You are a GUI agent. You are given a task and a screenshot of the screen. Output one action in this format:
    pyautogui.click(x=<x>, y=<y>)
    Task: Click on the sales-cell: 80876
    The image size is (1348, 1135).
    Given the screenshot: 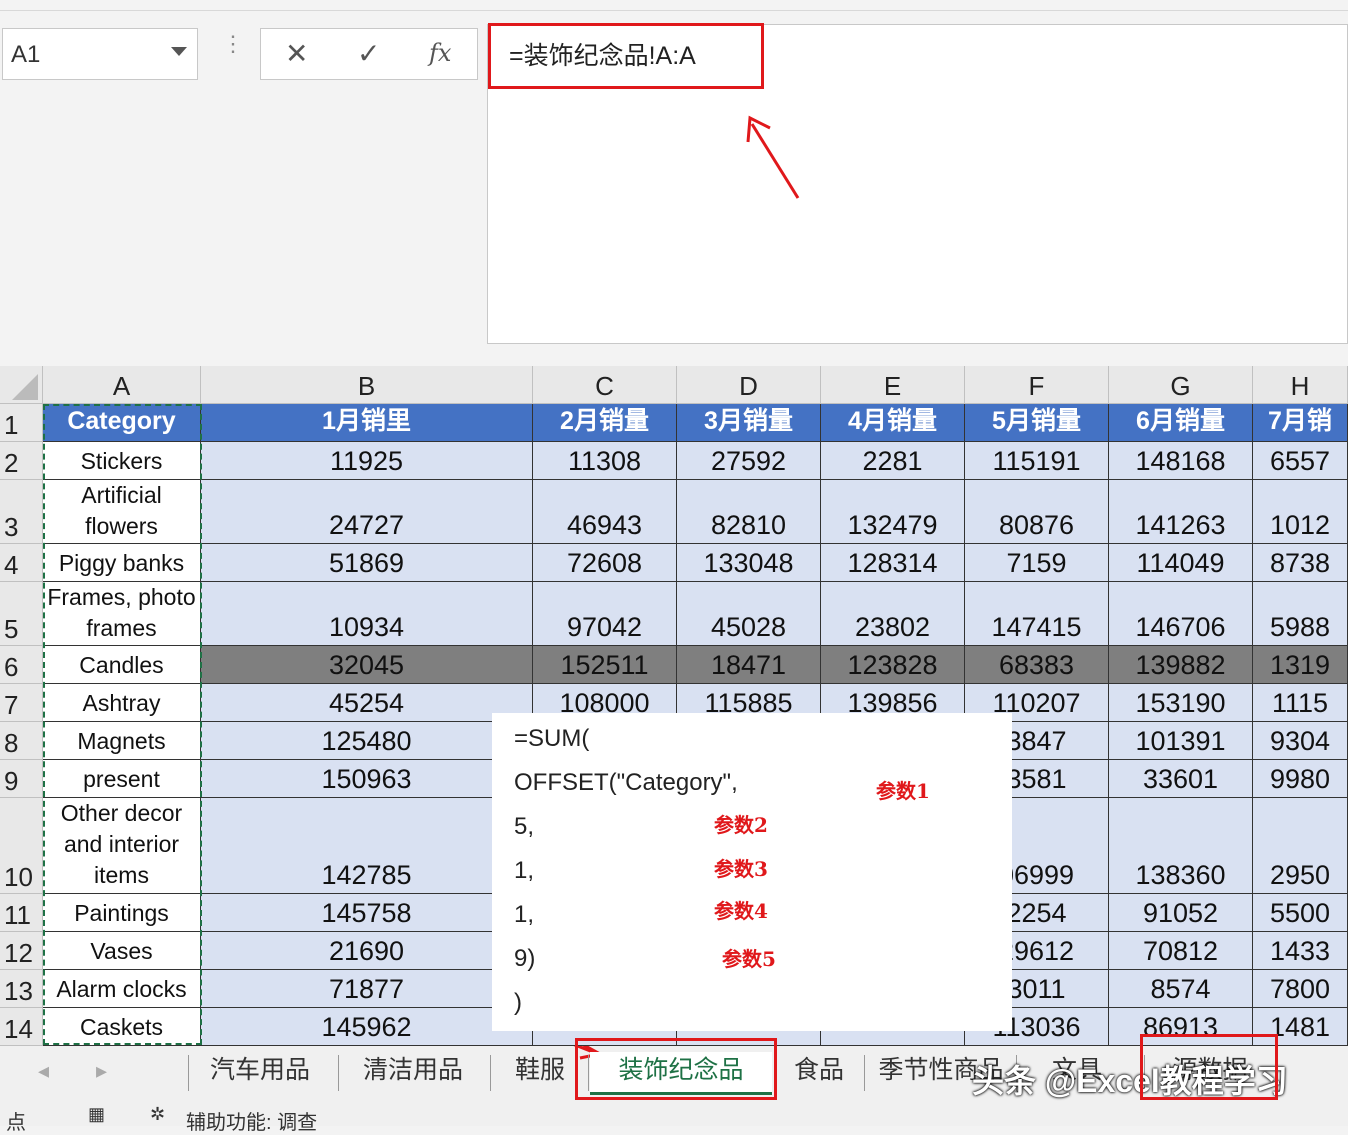 What is the action you would take?
    pyautogui.click(x=1037, y=512)
    